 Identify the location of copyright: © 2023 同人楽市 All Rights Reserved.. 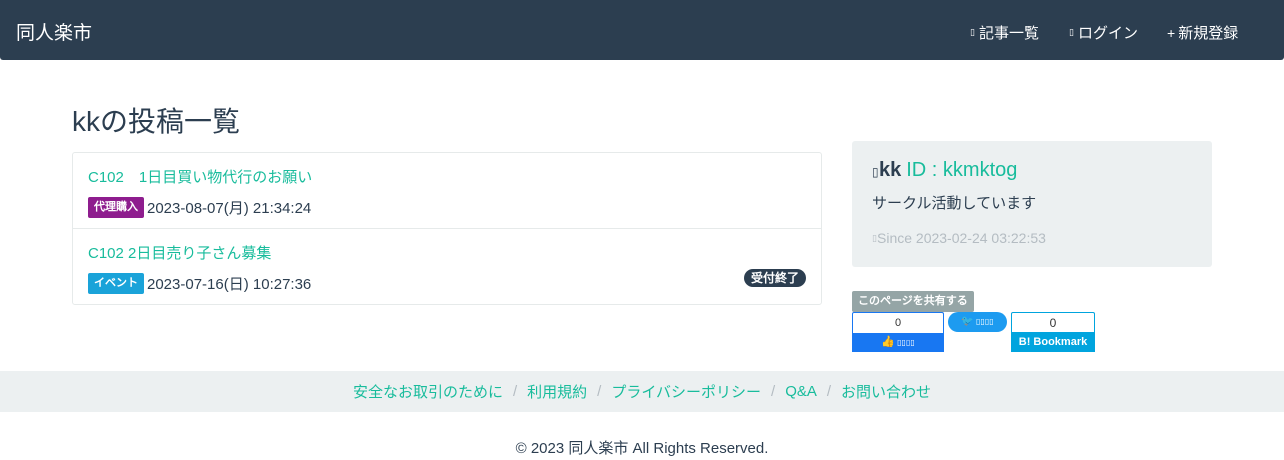
(642, 448).